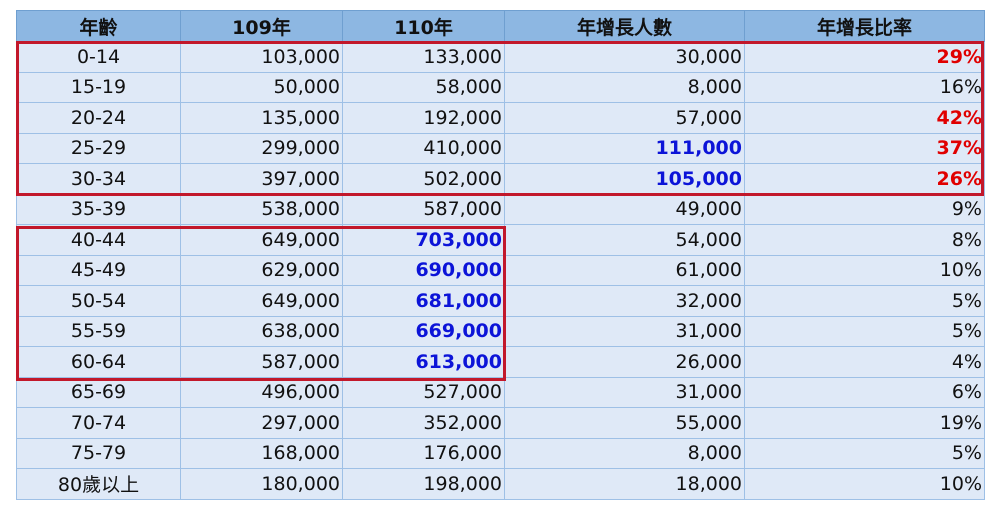 Image resolution: width=1000 pixels, height=520 pixels. Describe the element at coordinates (864, 209) in the screenshot. I see `growth-rate-cell: 9%` at that location.